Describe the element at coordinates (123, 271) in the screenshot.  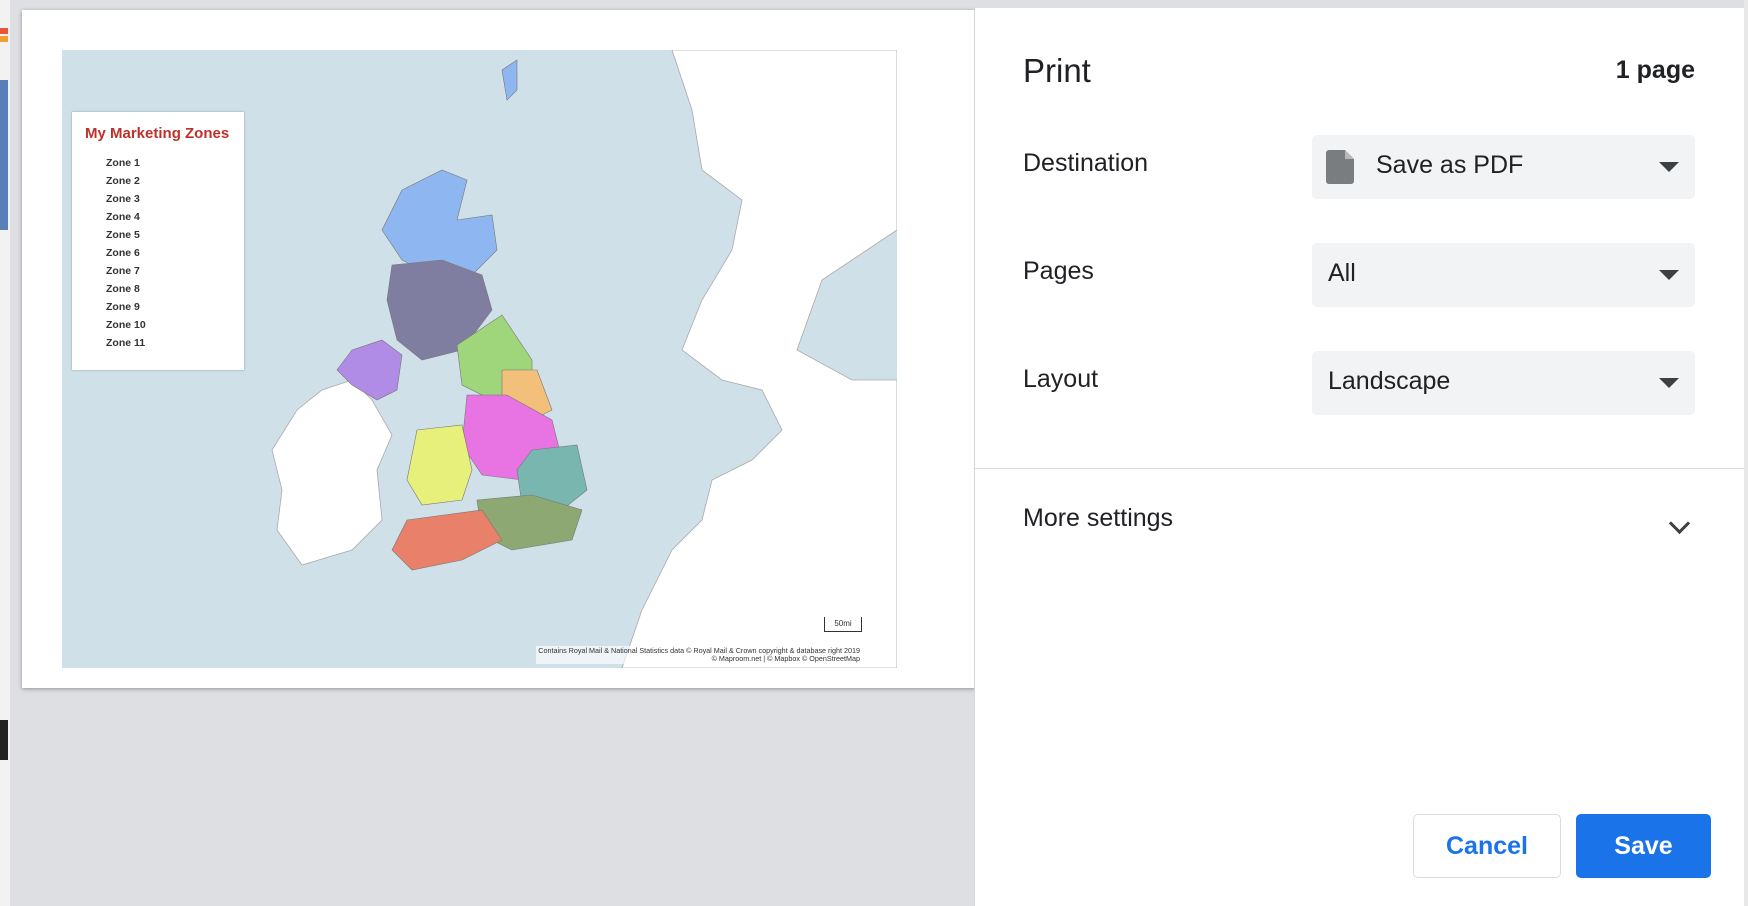
I see `legend-item: Zone 7` at that location.